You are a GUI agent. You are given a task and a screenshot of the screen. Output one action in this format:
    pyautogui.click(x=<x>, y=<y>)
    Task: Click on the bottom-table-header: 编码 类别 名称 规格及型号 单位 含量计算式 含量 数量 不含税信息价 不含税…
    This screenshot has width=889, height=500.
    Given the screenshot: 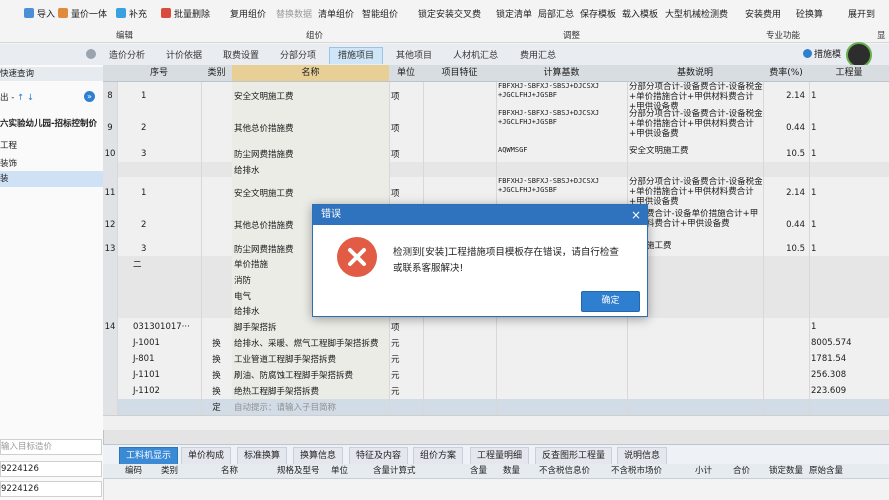 What is the action you would take?
    pyautogui.click(x=496, y=471)
    